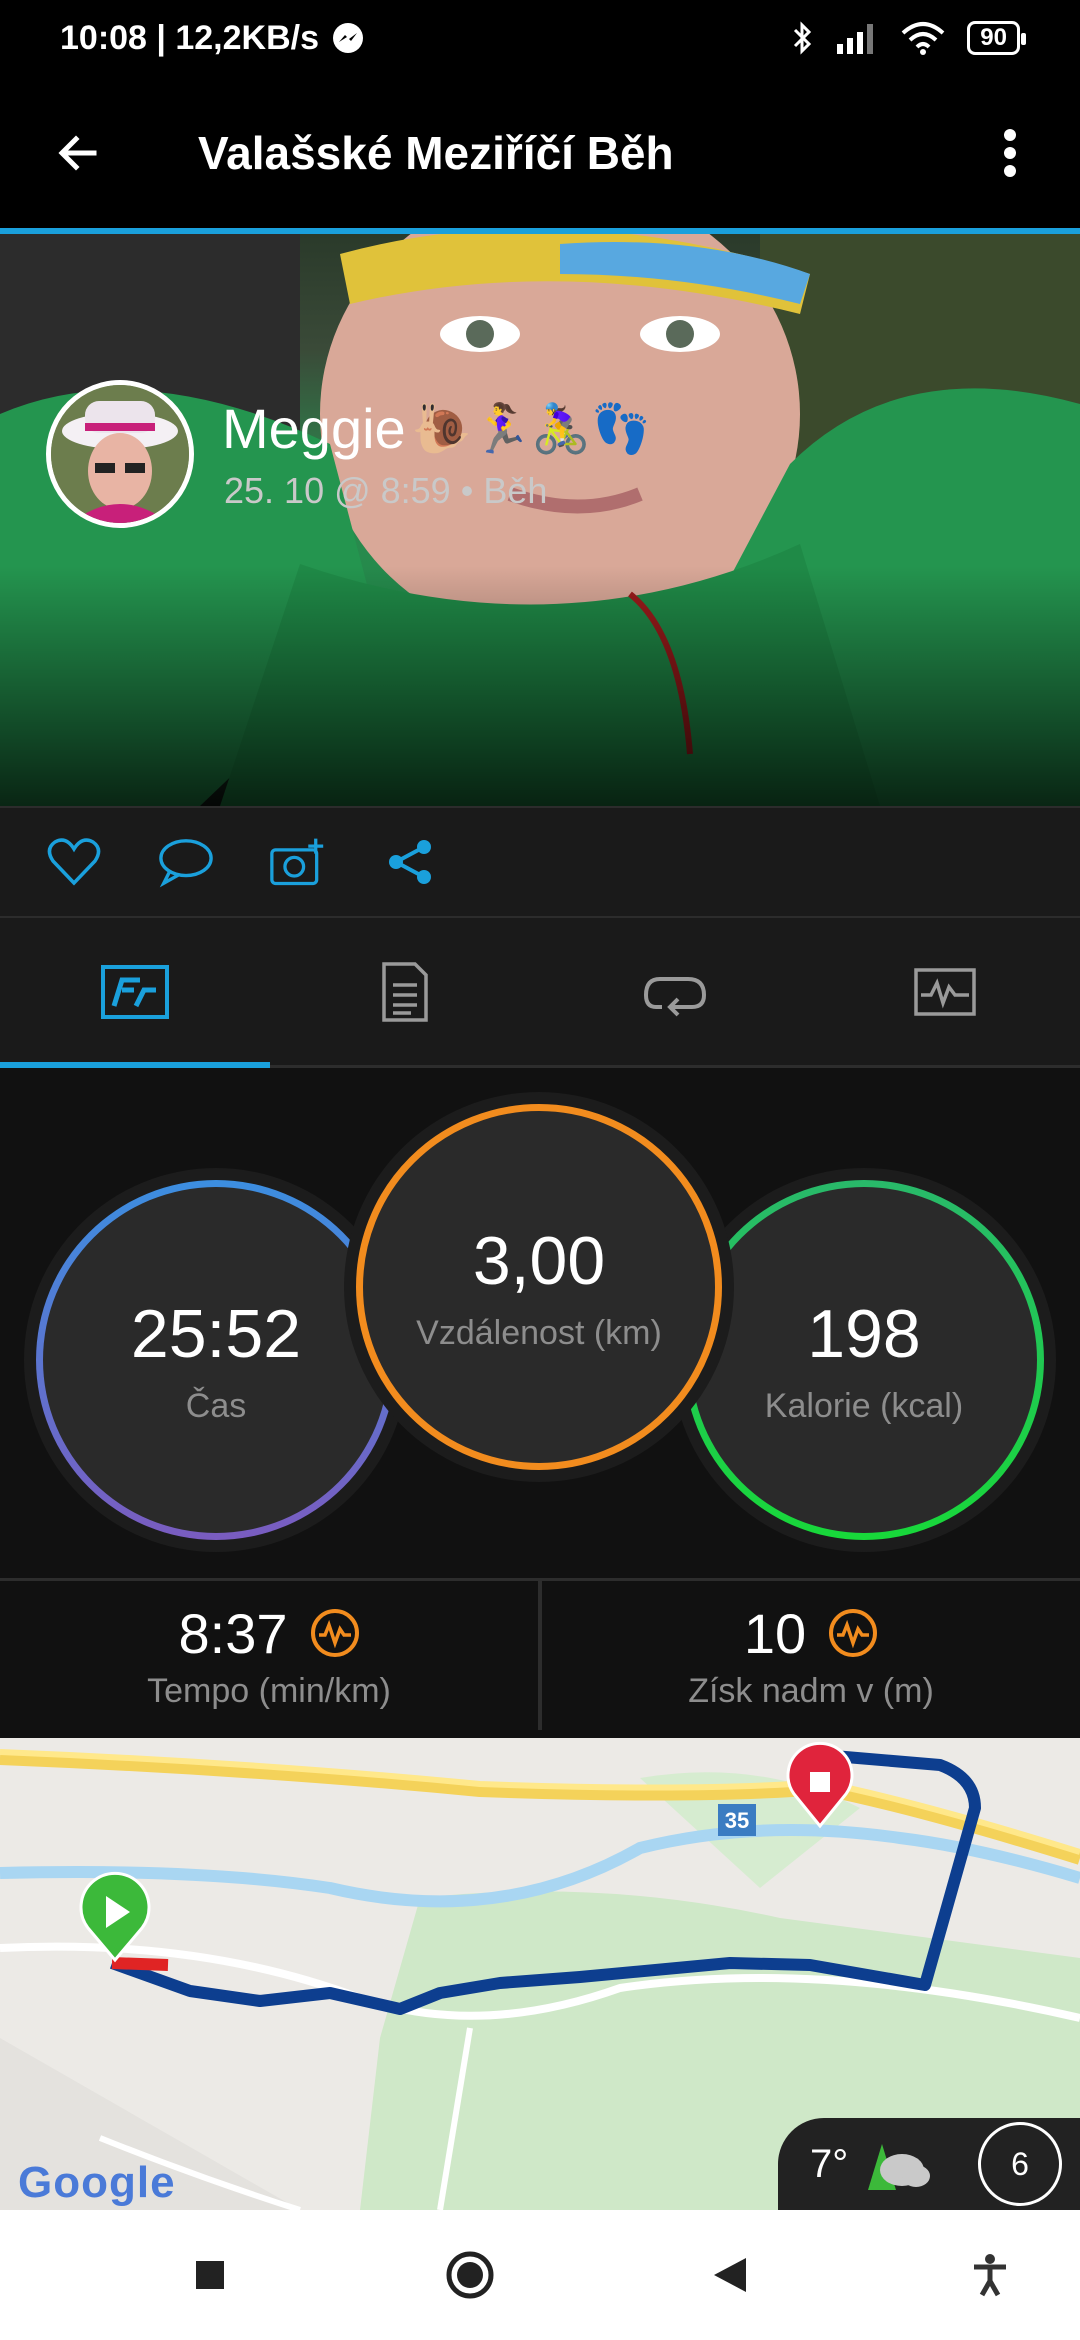 The height and width of the screenshot is (2340, 1080). Describe the element at coordinates (864, 1405) in the screenshot. I see `calories-label: Kalorie (kcal)` at that location.